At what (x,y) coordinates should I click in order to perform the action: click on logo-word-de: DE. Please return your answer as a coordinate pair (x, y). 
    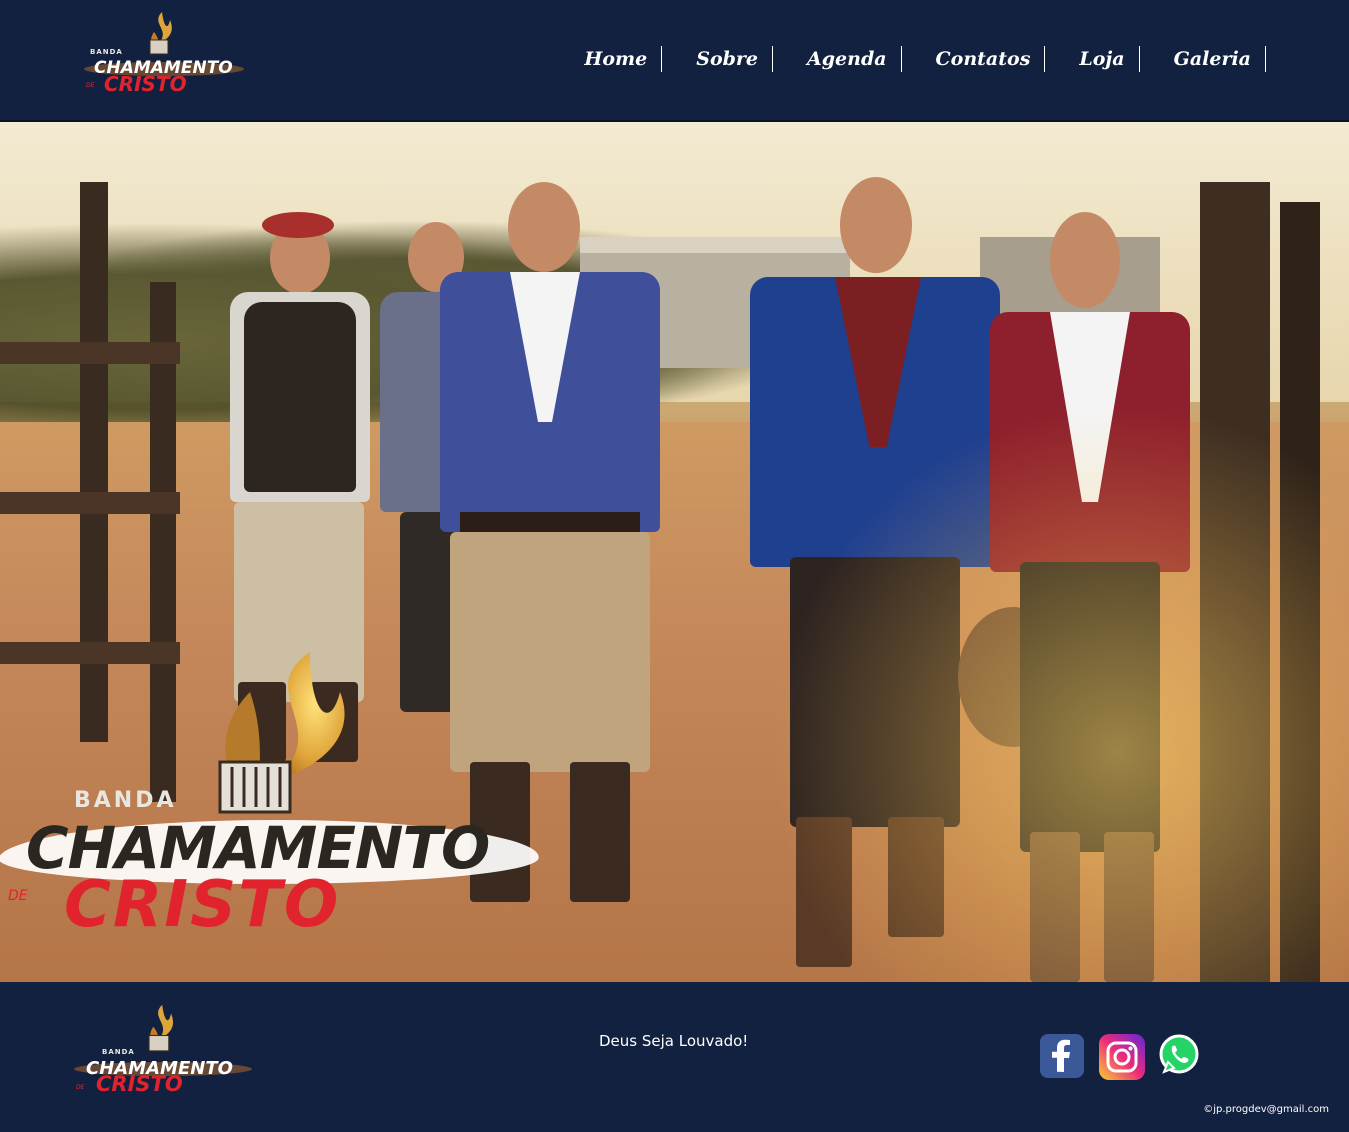
    Looking at the image, I should click on (90, 85).